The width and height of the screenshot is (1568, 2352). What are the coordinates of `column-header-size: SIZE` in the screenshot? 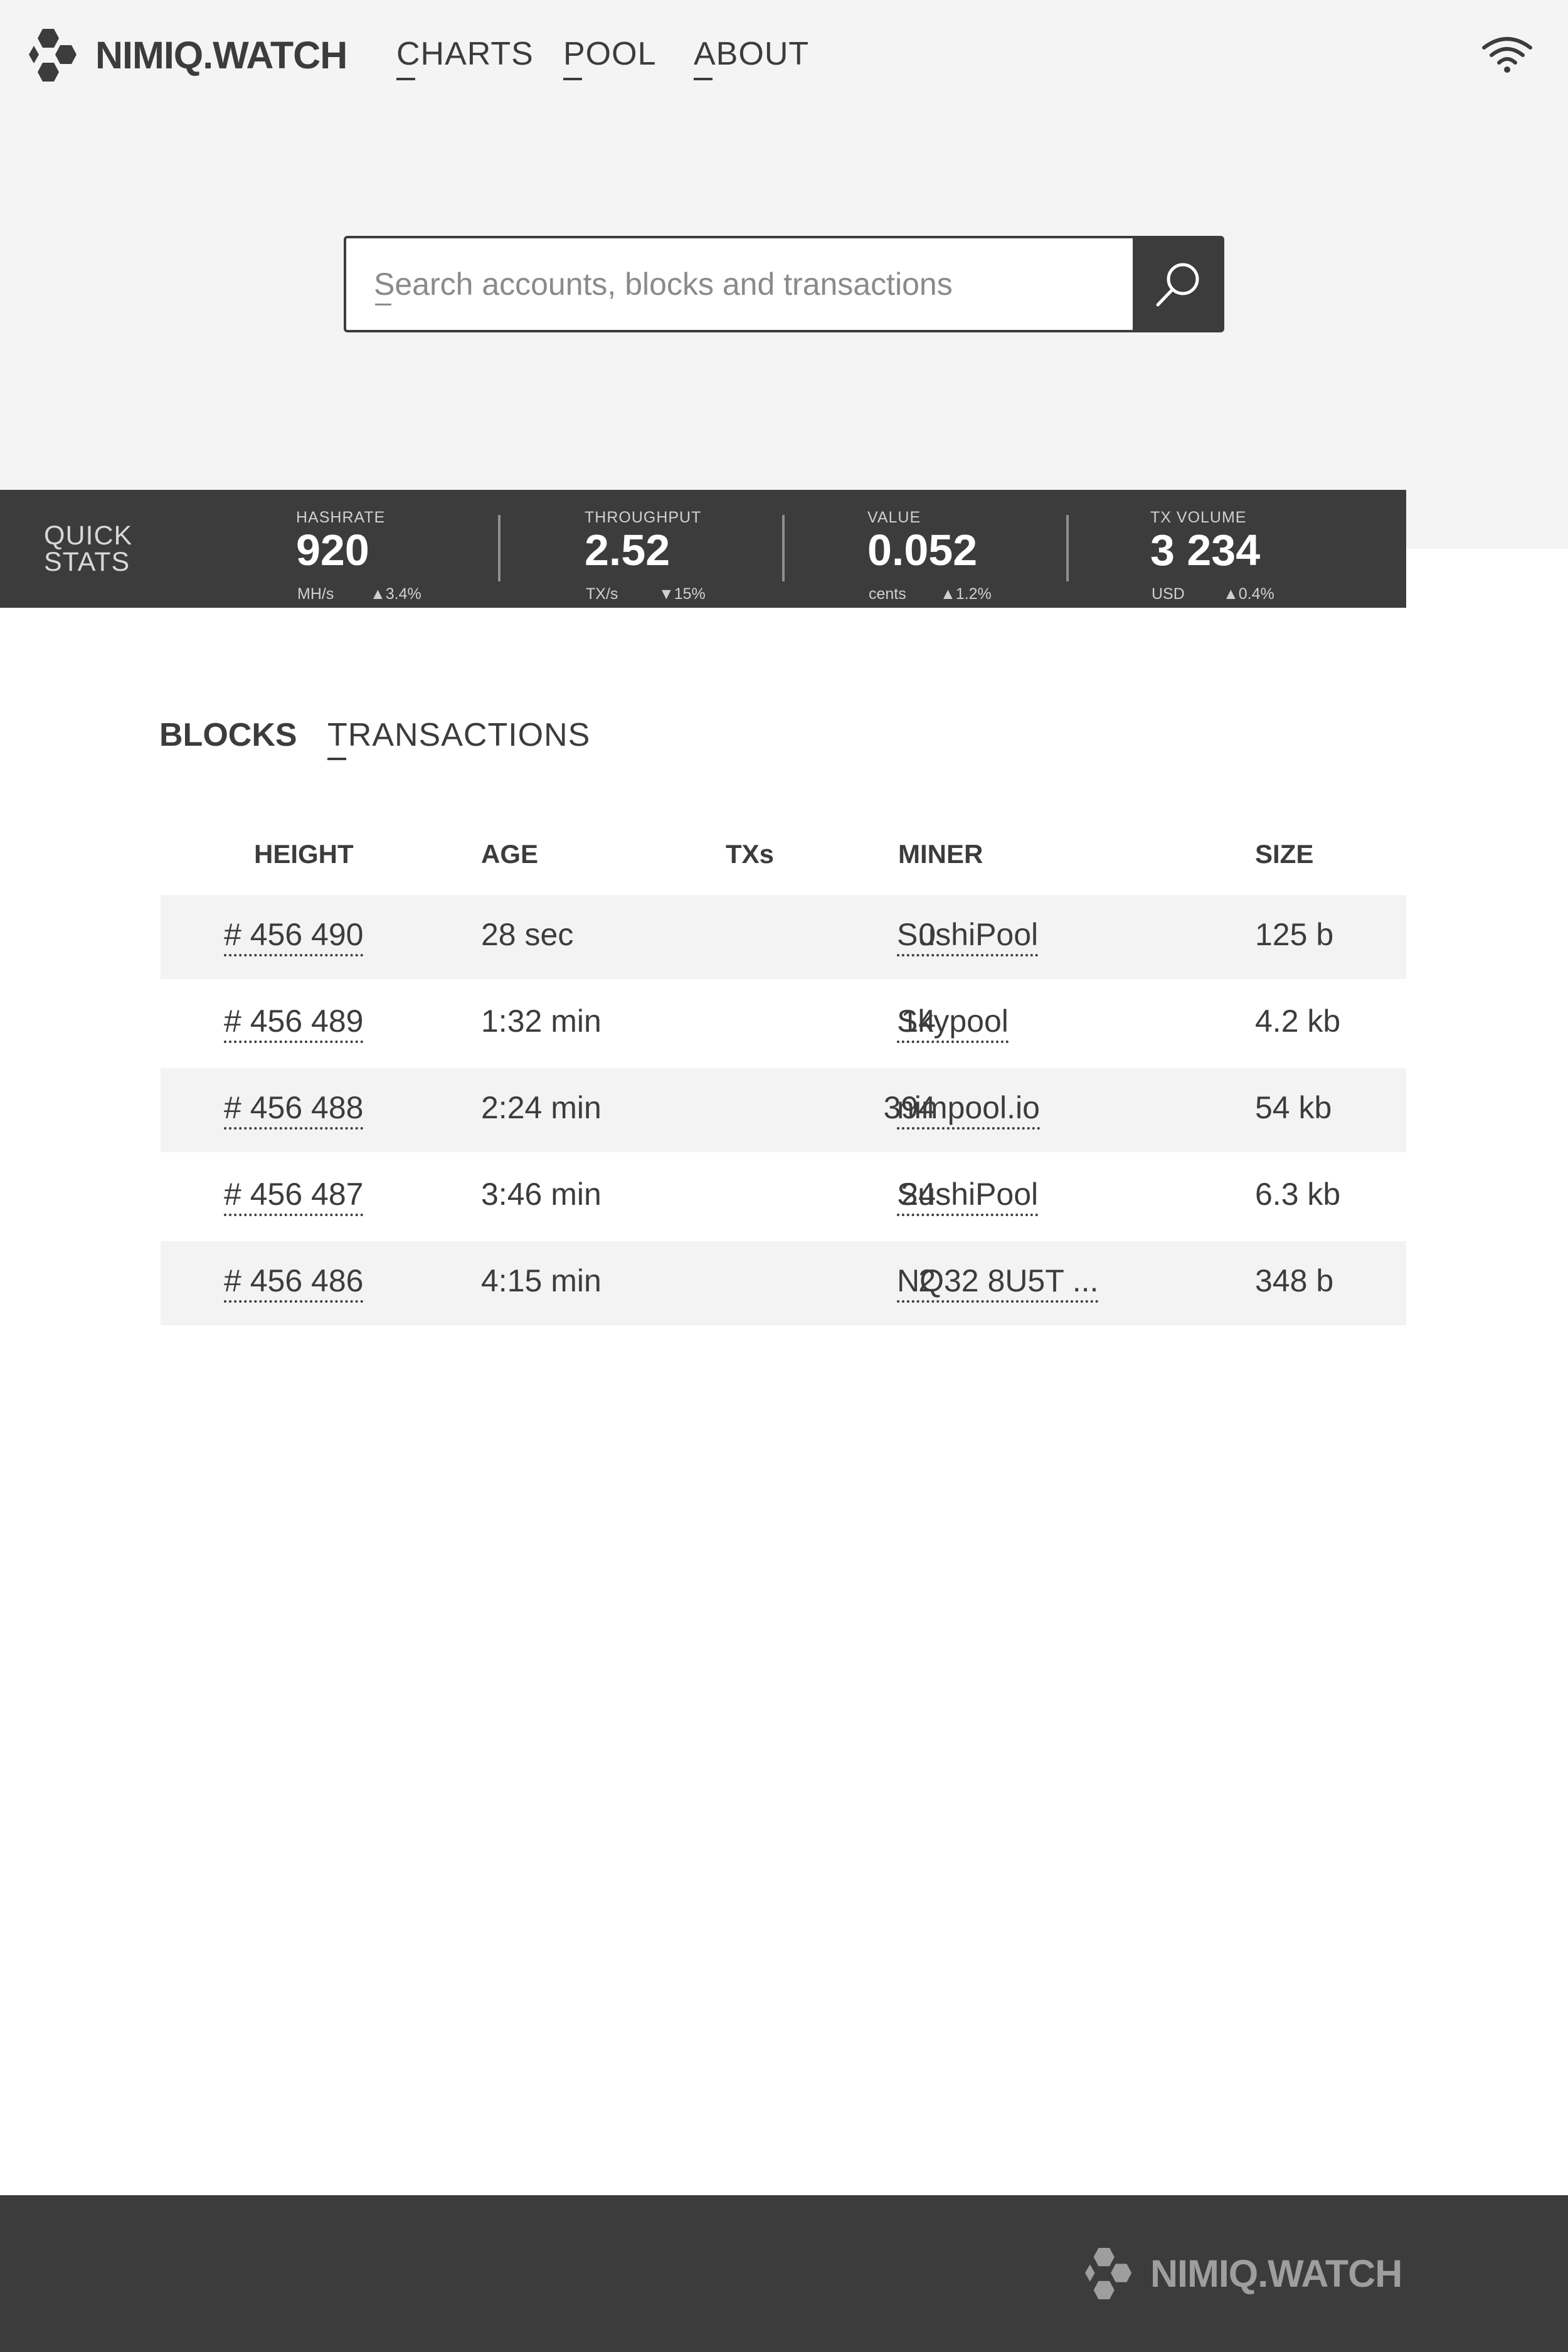 It's located at (1284, 854).